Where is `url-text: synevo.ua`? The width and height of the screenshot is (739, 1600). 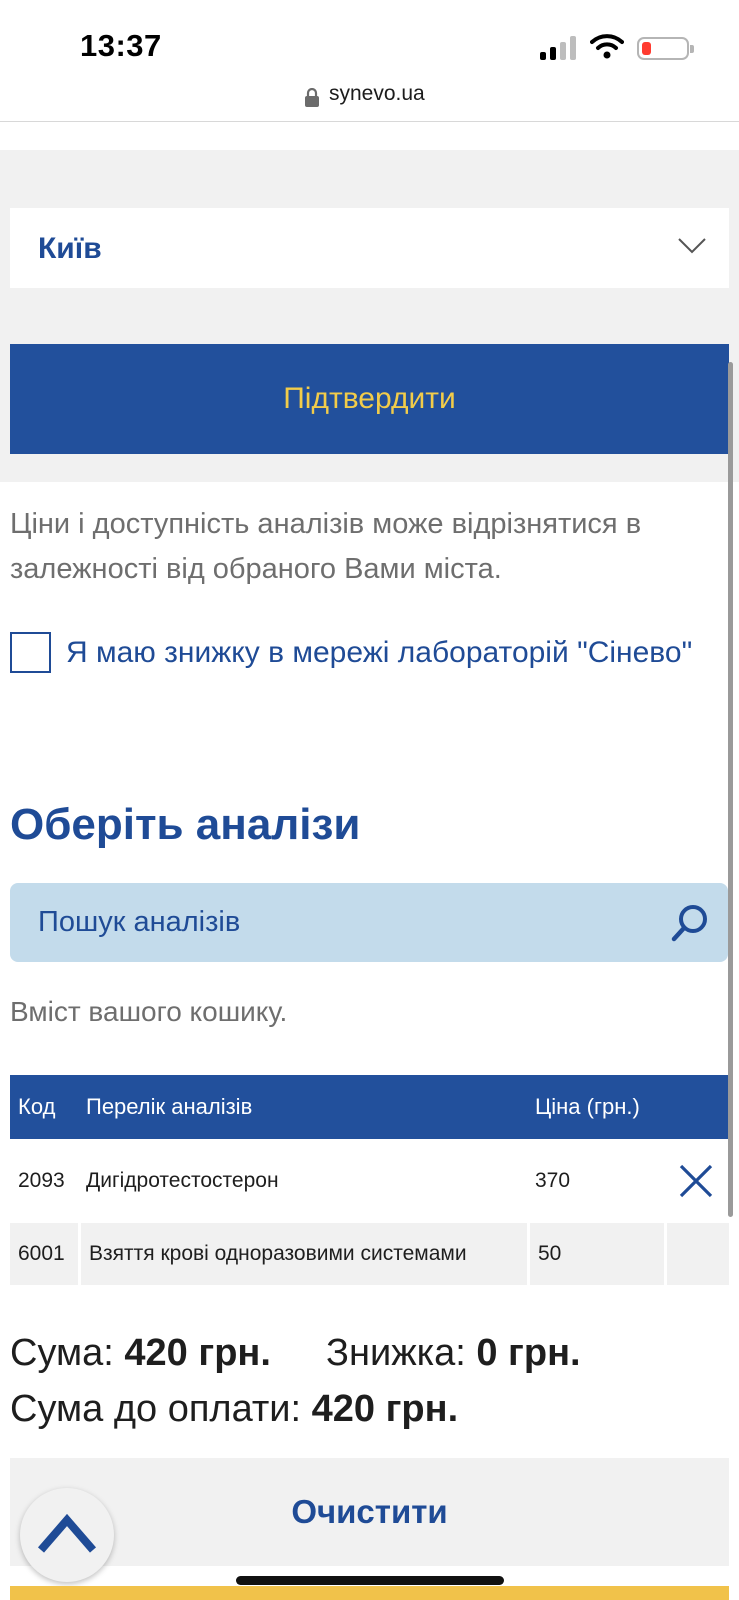
url-text: synevo.ua is located at coordinates (377, 93).